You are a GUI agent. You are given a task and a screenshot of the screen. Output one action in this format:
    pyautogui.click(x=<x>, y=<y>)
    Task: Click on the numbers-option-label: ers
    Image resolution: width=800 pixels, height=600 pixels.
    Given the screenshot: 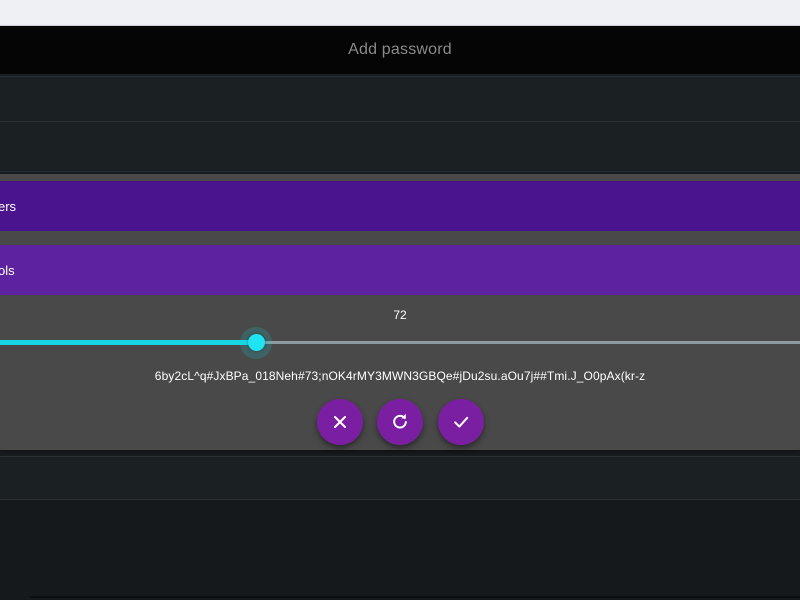 What is the action you would take?
    pyautogui.click(x=8, y=206)
    